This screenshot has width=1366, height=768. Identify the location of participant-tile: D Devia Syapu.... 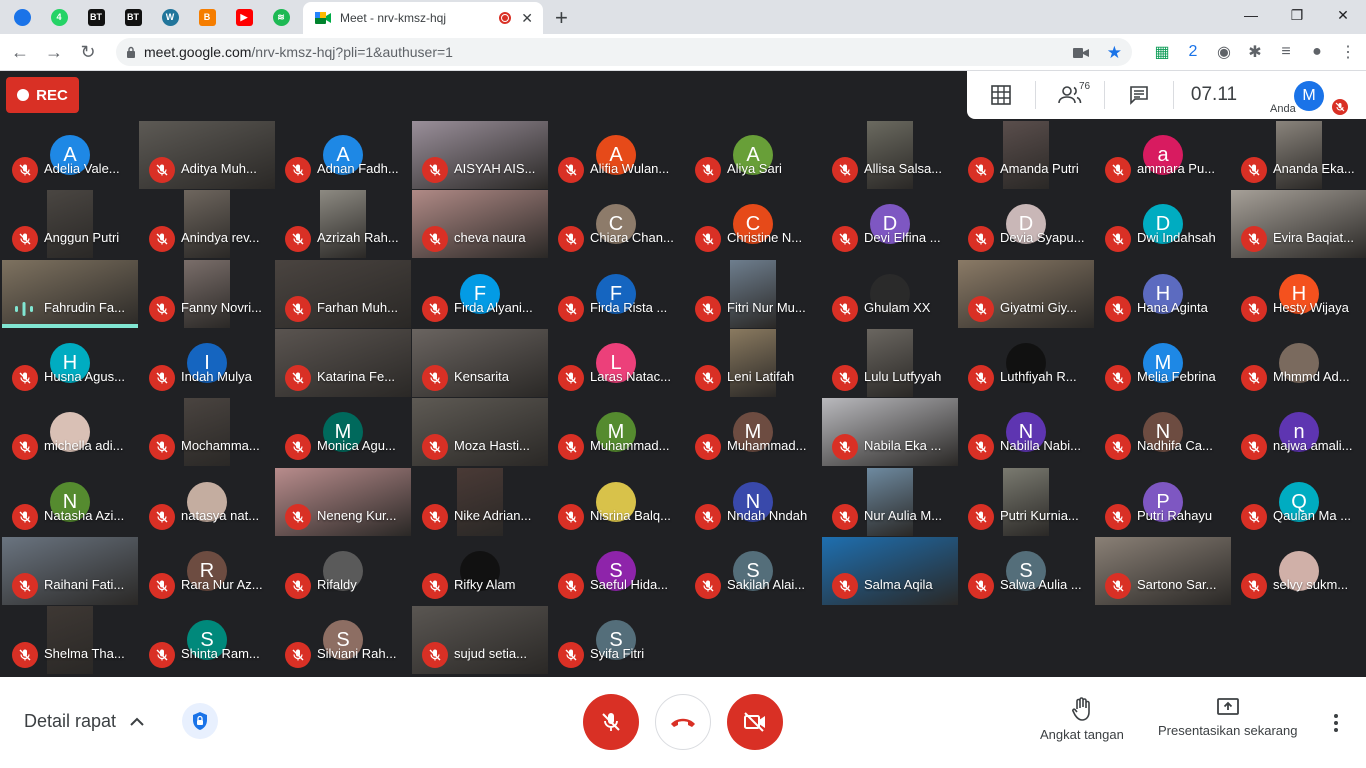
(1026, 224).